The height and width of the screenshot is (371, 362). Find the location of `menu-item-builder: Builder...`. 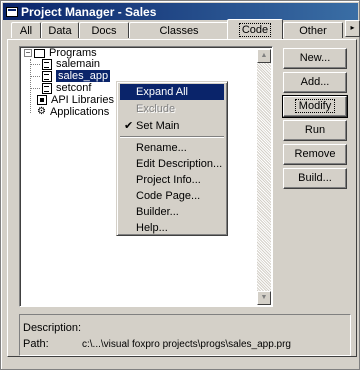

menu-item-builder: Builder... is located at coordinates (172, 212).